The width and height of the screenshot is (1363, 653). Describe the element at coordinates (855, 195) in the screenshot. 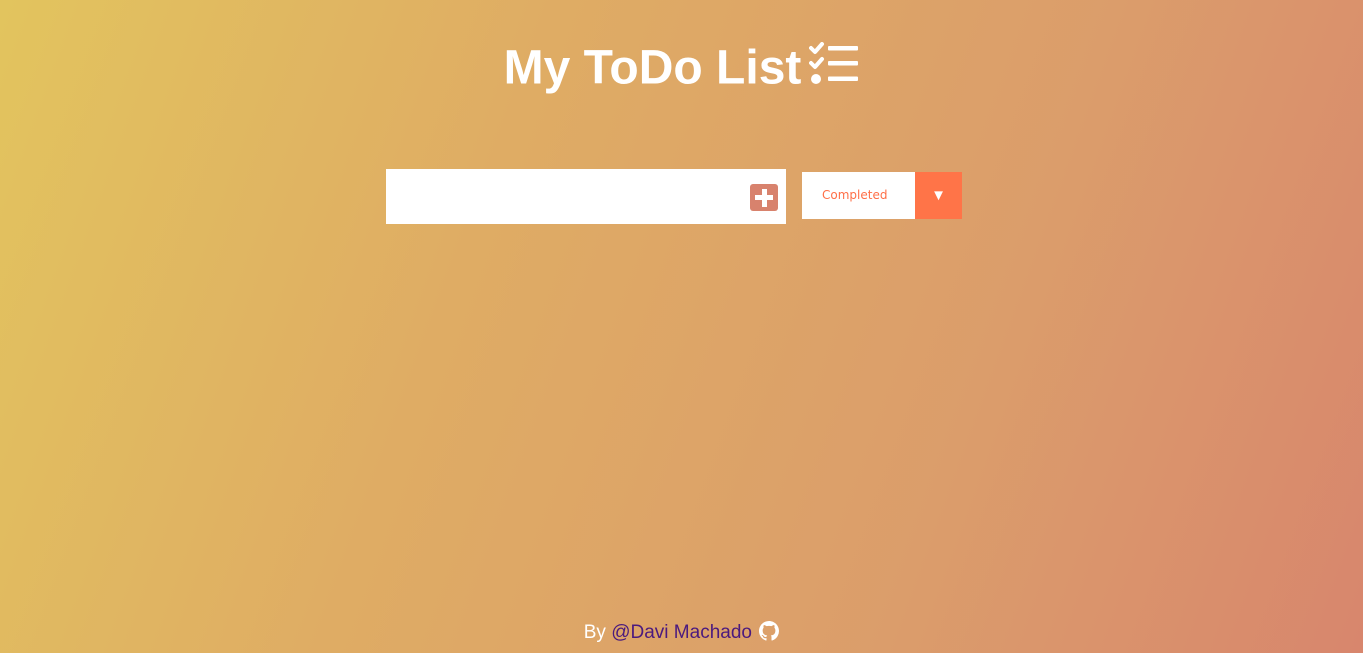

I see `filter-selected-value: Completed` at that location.